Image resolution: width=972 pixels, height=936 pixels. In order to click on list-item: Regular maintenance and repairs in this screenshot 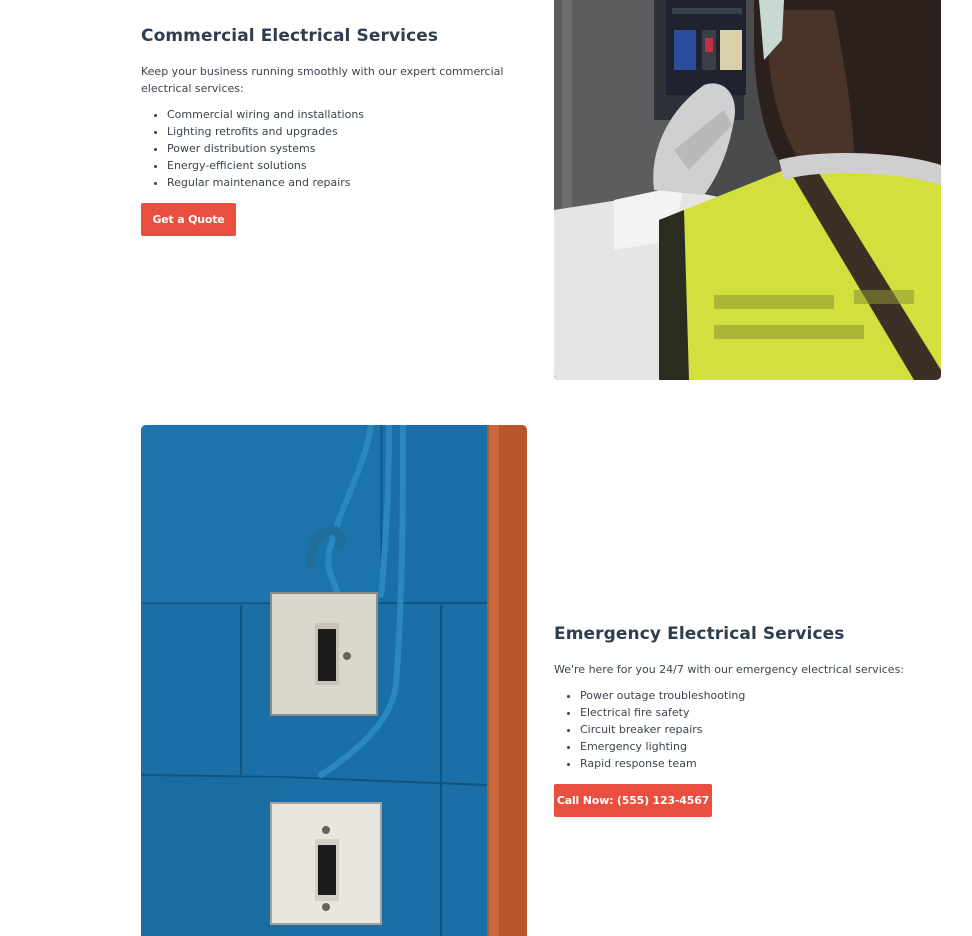, I will do `click(349, 182)`.